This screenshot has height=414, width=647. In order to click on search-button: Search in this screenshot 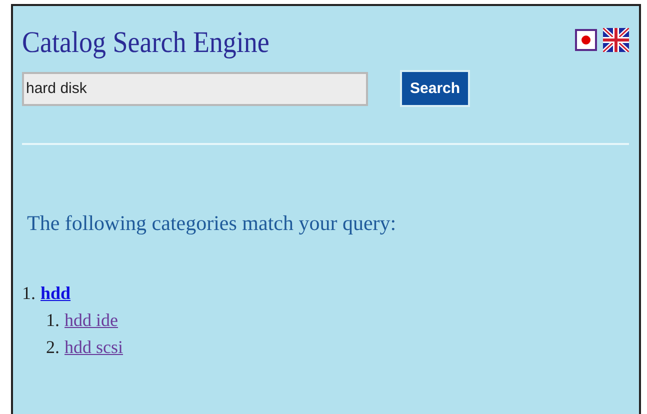, I will do `click(435, 88)`.